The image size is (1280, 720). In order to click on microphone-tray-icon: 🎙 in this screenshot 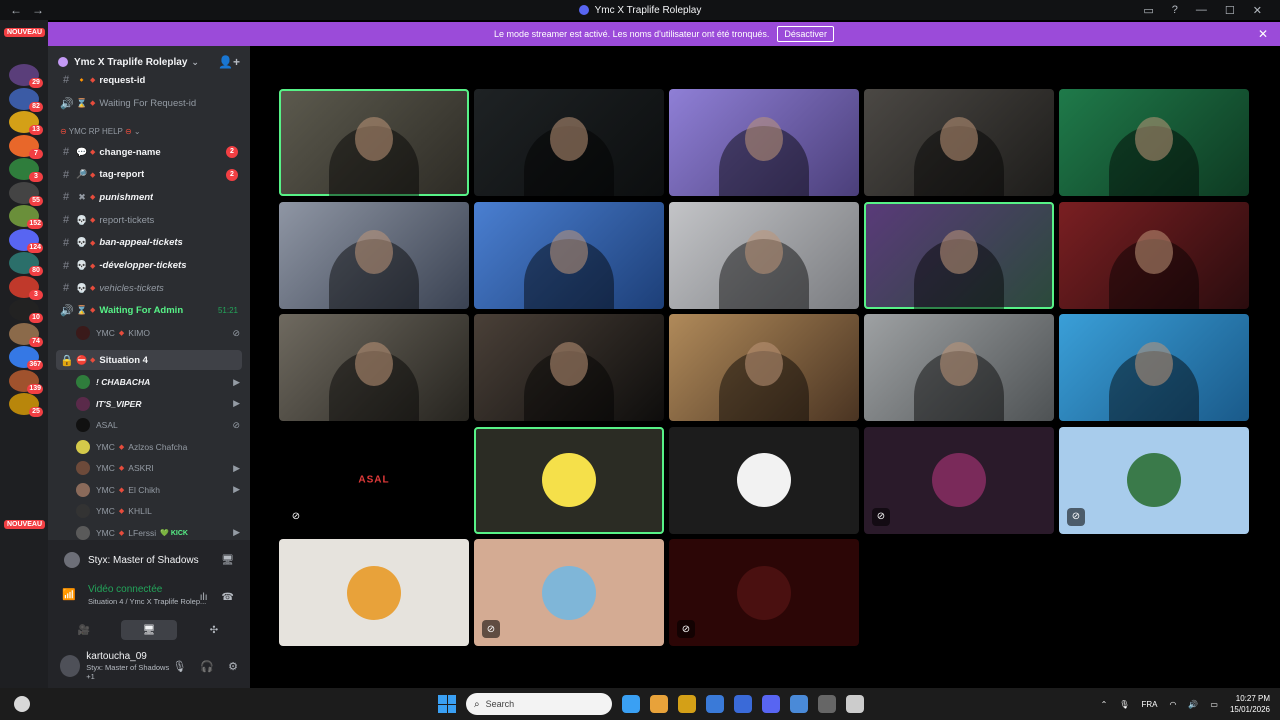, I will do `click(1124, 704)`.